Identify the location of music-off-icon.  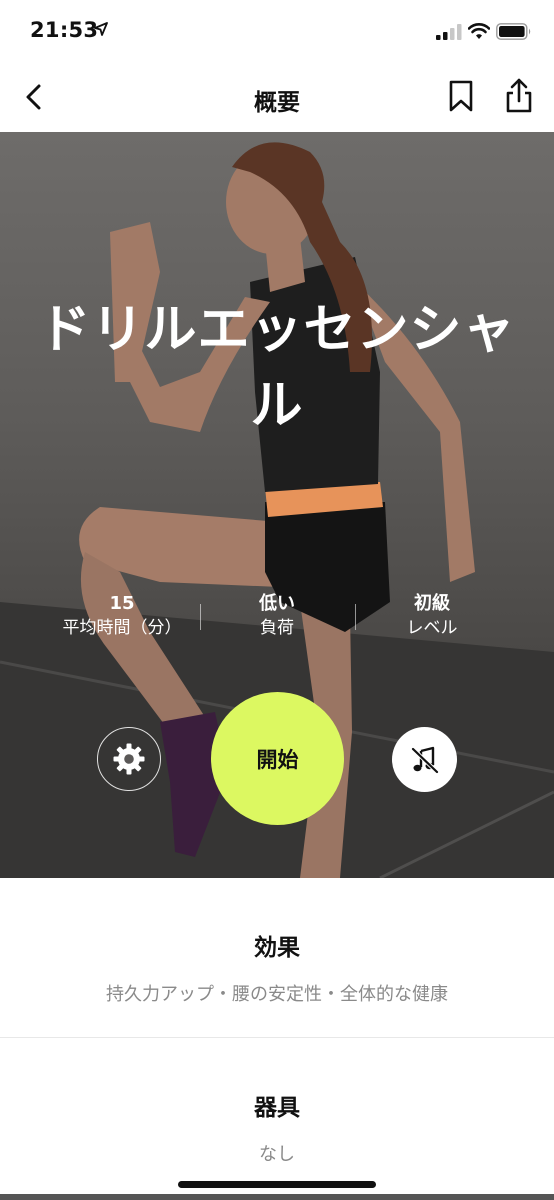
(424, 759).